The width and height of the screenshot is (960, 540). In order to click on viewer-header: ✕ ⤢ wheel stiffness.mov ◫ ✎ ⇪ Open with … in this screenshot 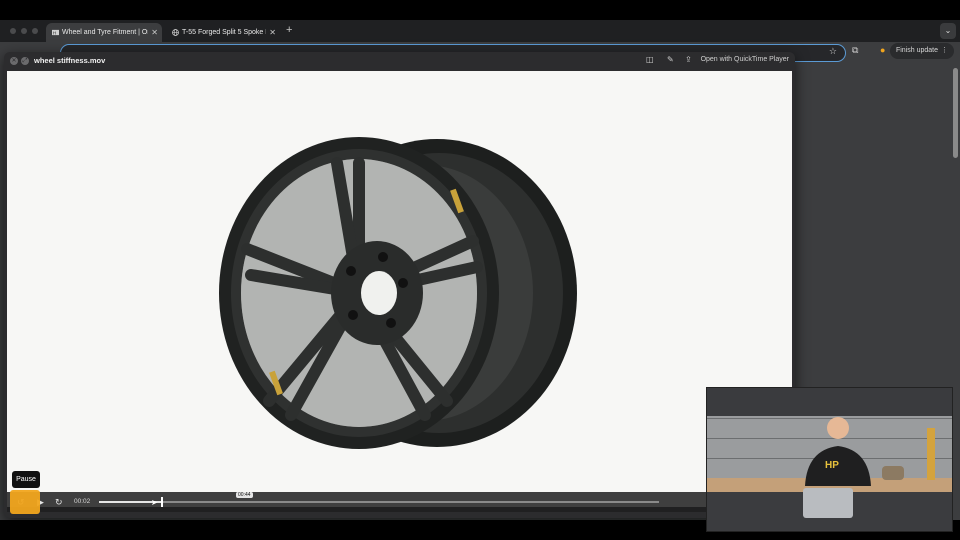, I will do `click(399, 61)`.